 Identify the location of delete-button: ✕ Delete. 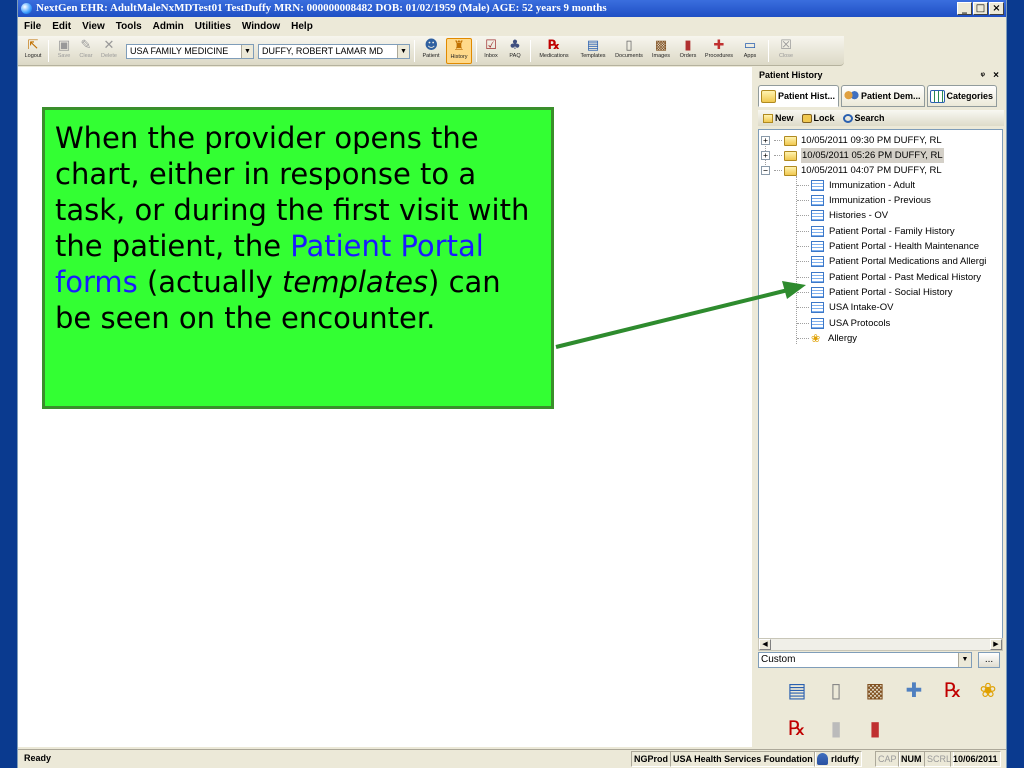
(109, 51).